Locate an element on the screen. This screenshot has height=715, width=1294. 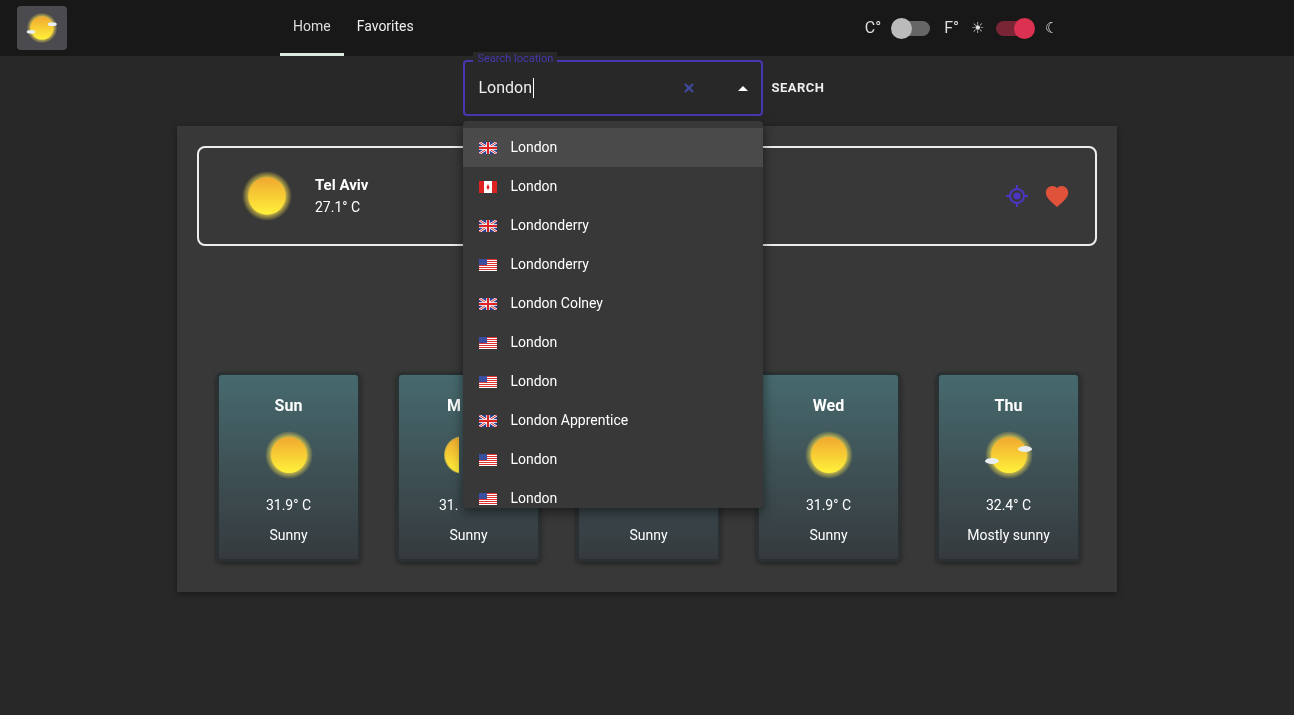
day-label: M is located at coordinates (454, 404).